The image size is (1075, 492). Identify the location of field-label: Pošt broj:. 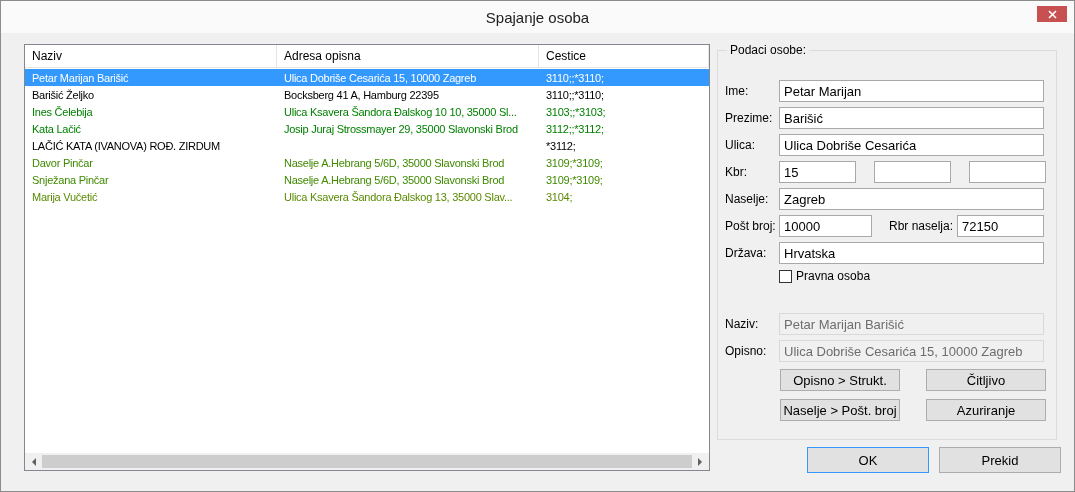
(751, 226).